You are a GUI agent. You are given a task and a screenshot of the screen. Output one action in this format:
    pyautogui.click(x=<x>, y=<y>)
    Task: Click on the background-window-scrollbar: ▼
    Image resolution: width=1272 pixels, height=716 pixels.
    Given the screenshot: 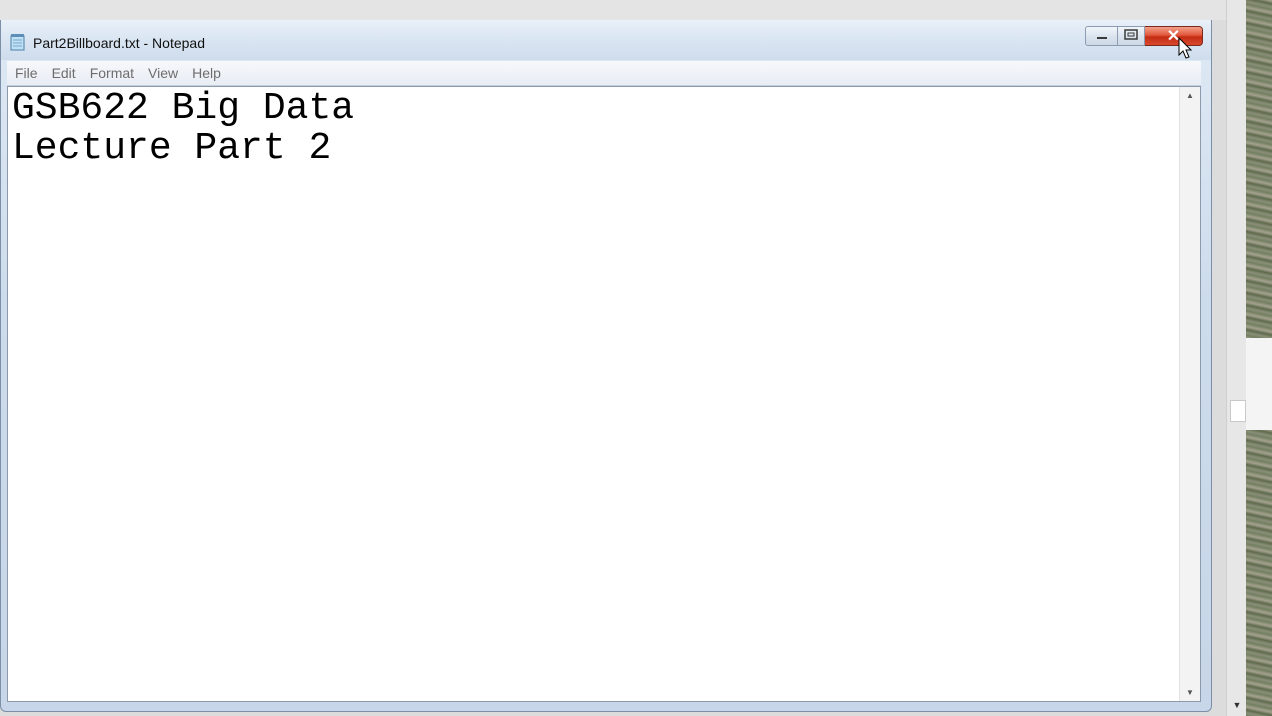 What is the action you would take?
    pyautogui.click(x=1236, y=358)
    